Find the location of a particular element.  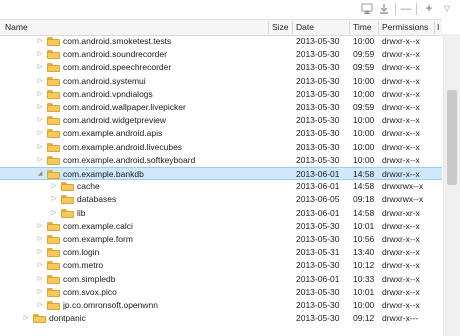

file-time: 09:59 is located at coordinates (364, 107).